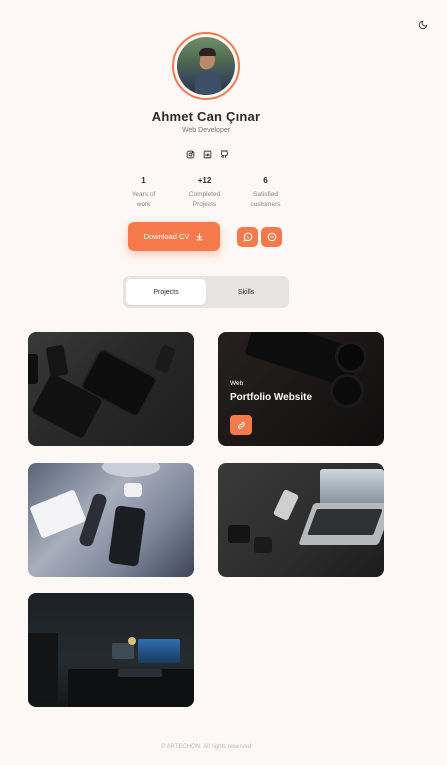 This screenshot has width=447, height=765. Describe the element at coordinates (271, 397) in the screenshot. I see `project-title: Portfolio Website` at that location.